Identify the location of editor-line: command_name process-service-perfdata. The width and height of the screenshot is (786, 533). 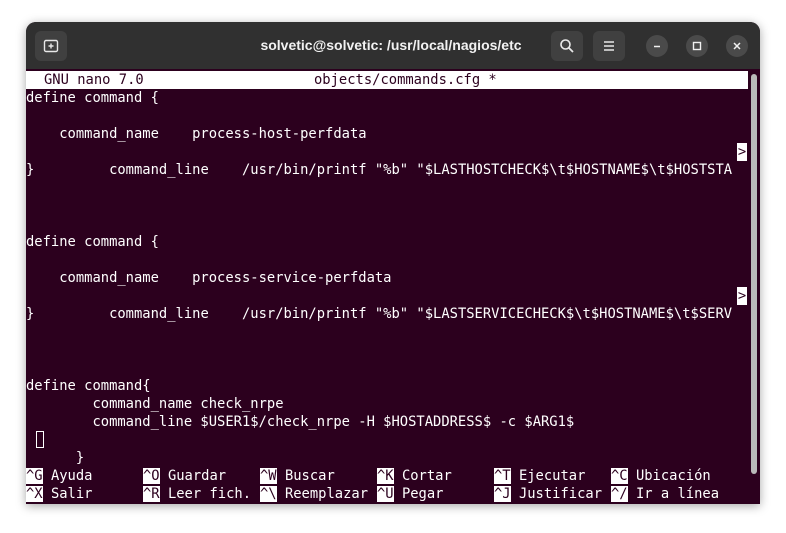
(208, 278).